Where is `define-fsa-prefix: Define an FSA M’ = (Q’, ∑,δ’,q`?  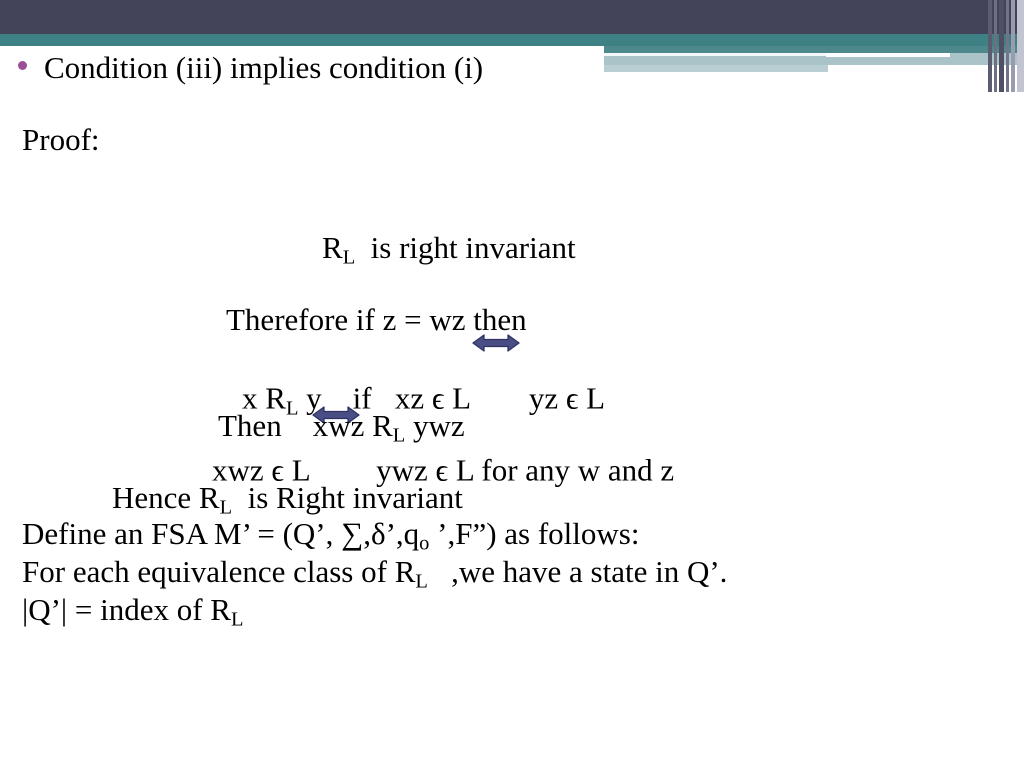
define-fsa-prefix: Define an FSA M’ = (Q’, ∑,δ’,q is located at coordinates (221, 533).